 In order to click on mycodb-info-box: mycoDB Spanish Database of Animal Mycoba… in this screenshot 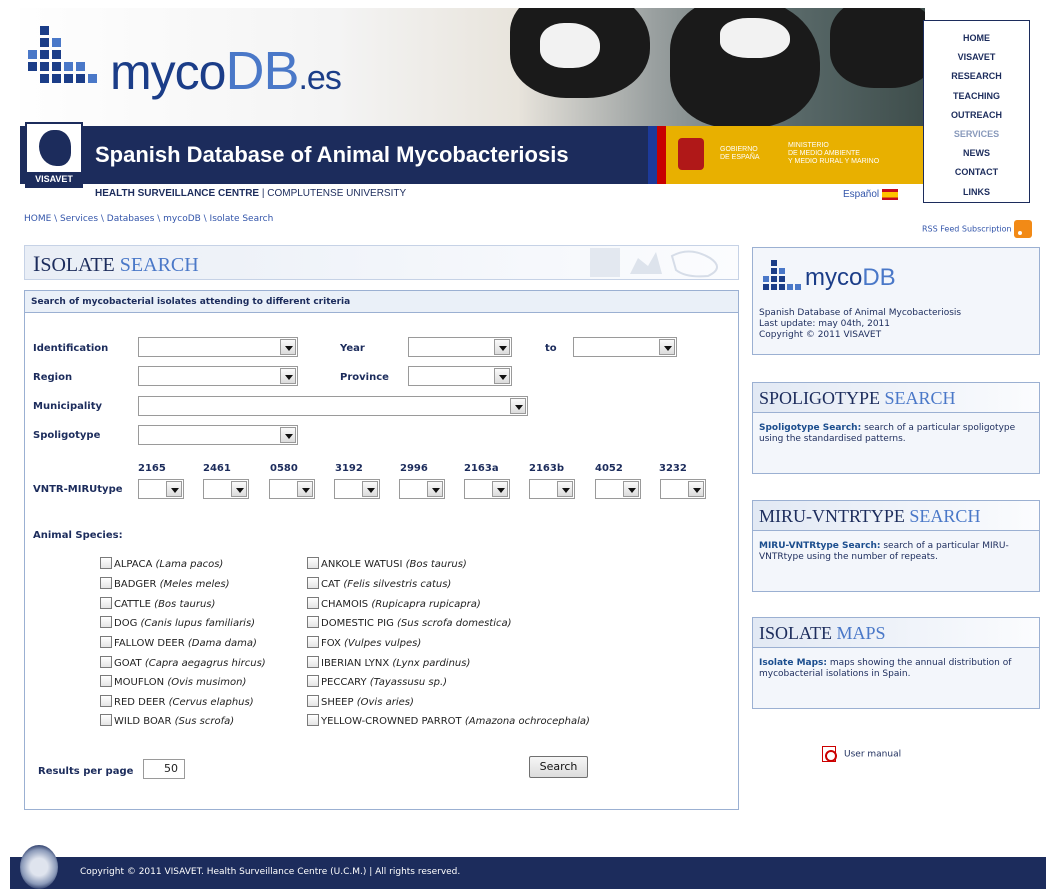, I will do `click(896, 301)`.